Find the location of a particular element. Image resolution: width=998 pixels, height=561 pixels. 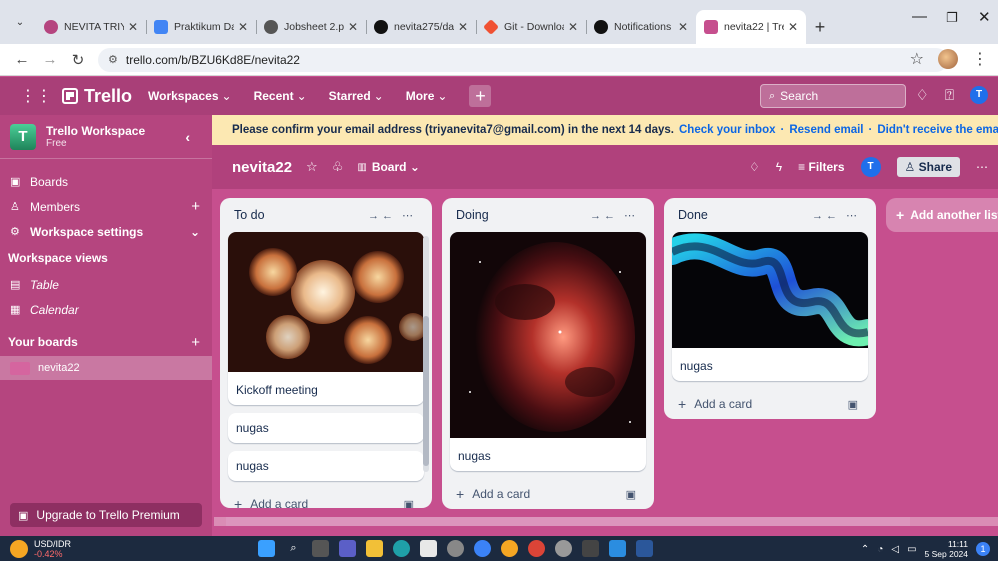

card: Kickoff meeting is located at coordinates (326, 318).